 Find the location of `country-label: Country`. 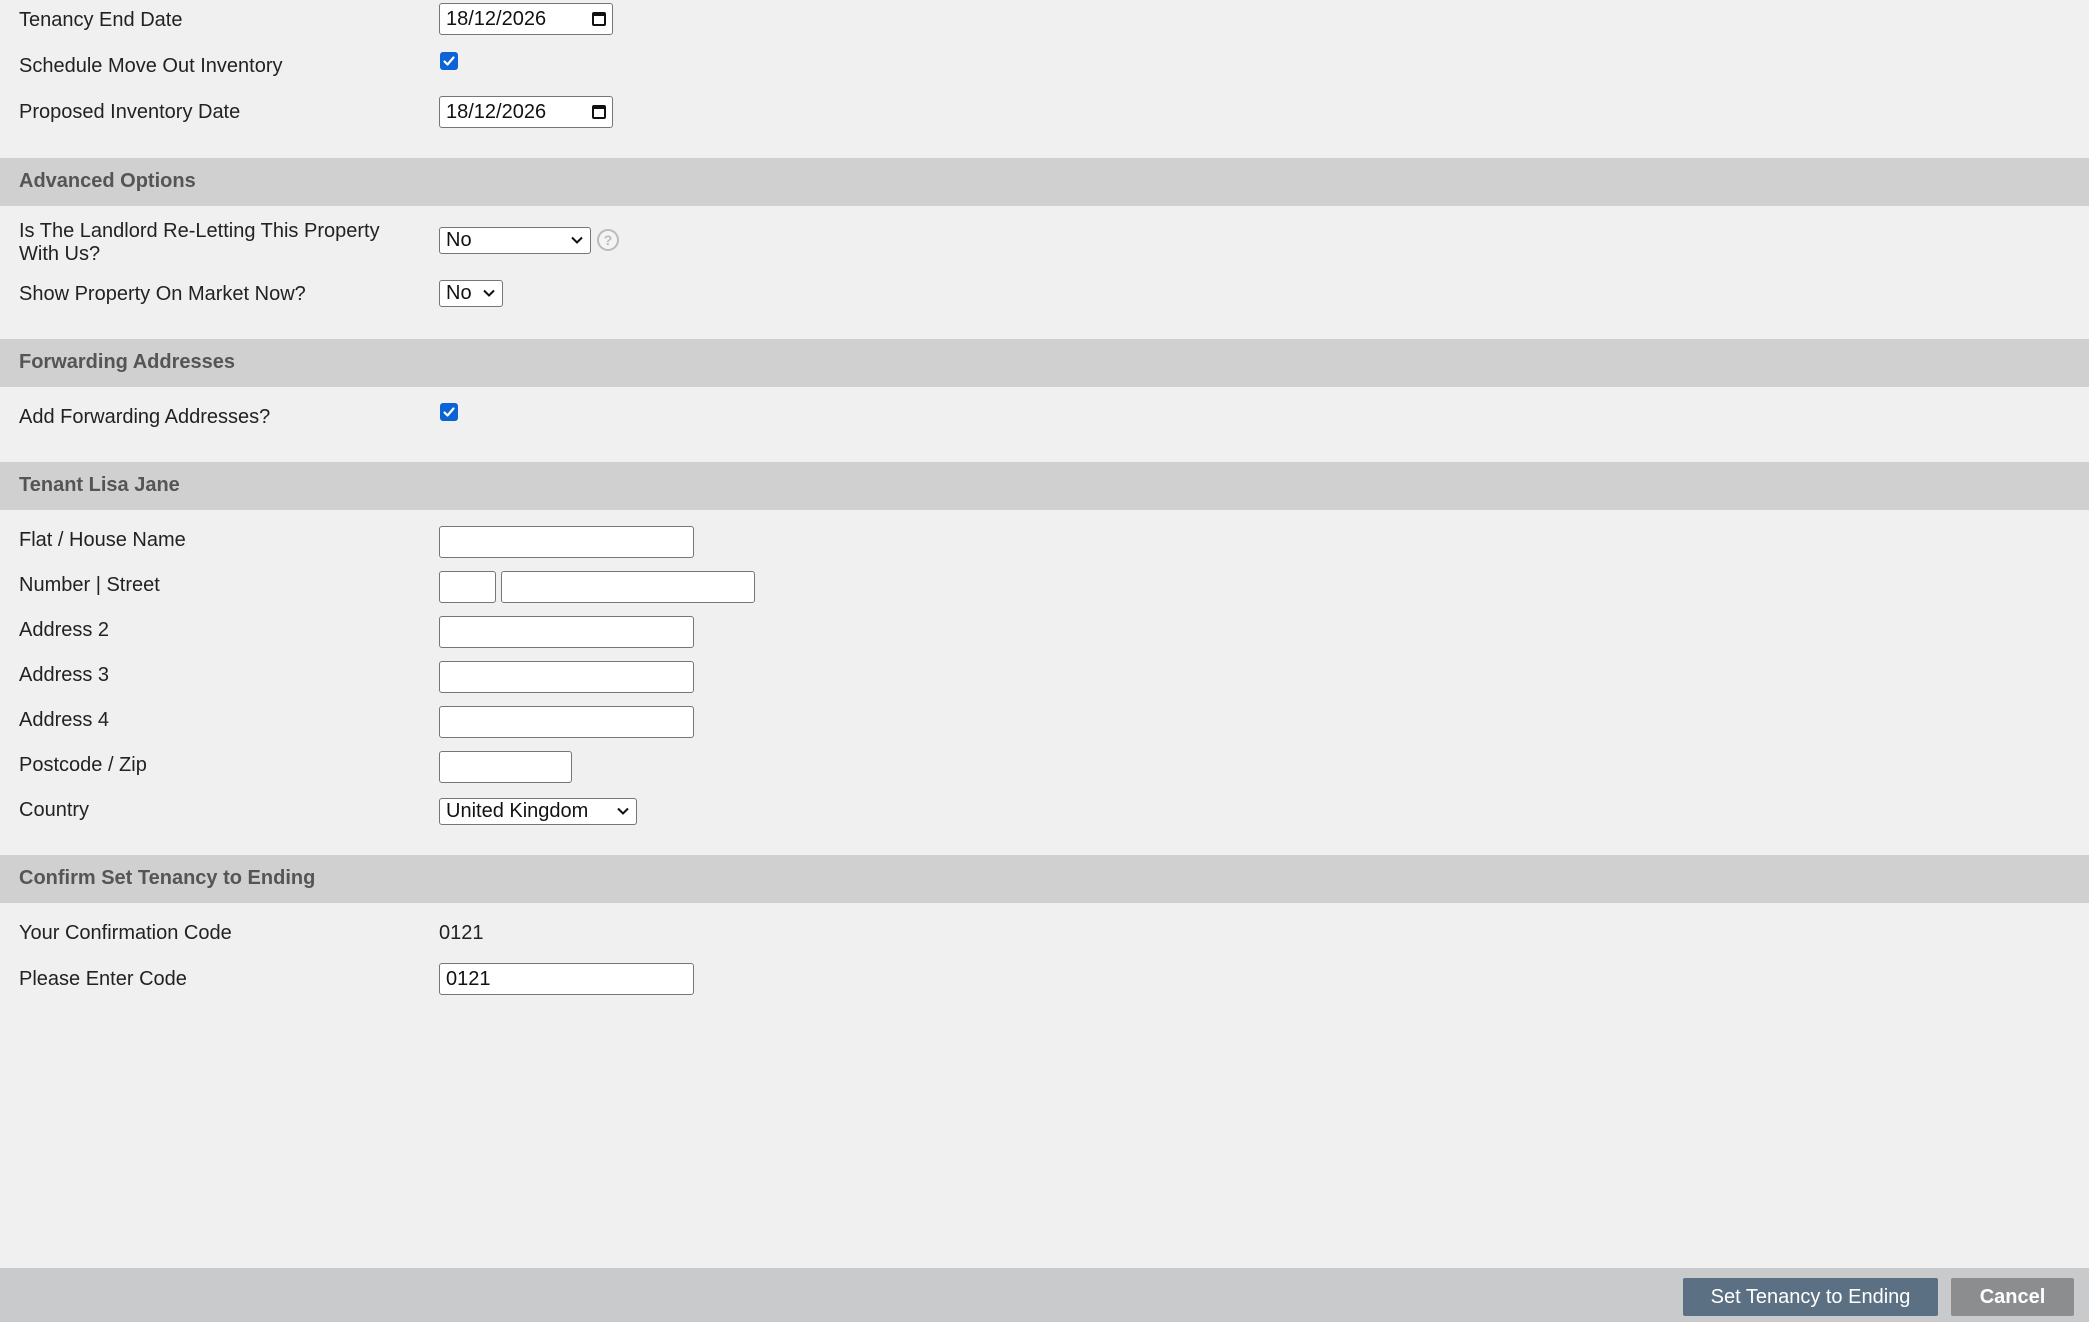

country-label: Country is located at coordinates (54, 810).